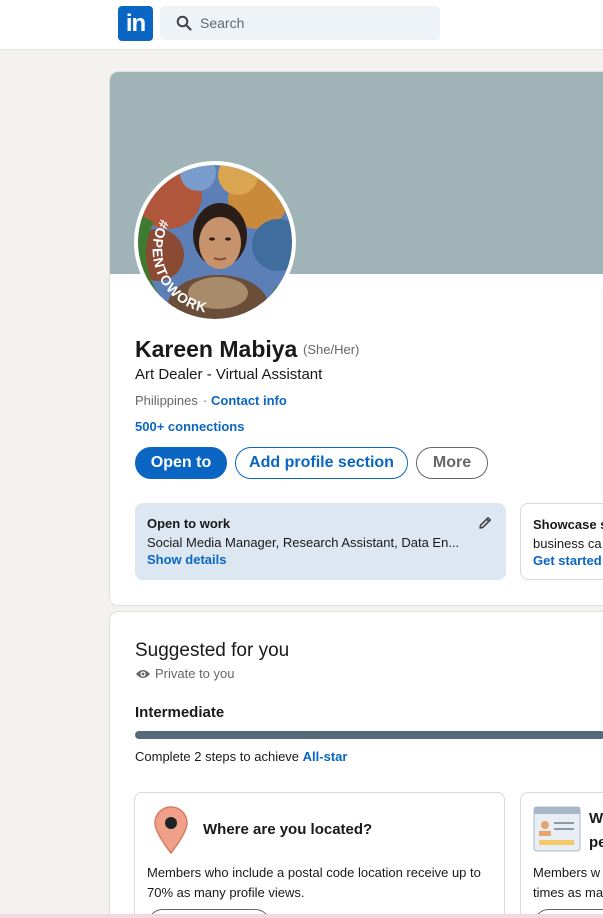 The width and height of the screenshot is (603, 918). I want to click on show-details-link: Show details, so click(186, 559).